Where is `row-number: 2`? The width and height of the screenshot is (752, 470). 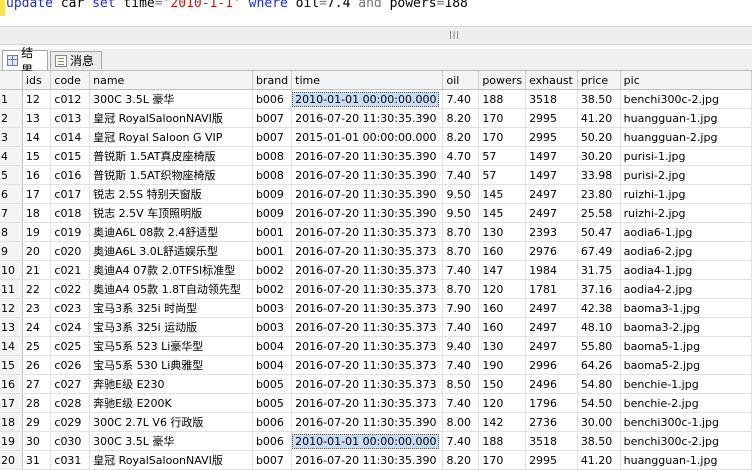
row-number: 2 is located at coordinates (11, 118).